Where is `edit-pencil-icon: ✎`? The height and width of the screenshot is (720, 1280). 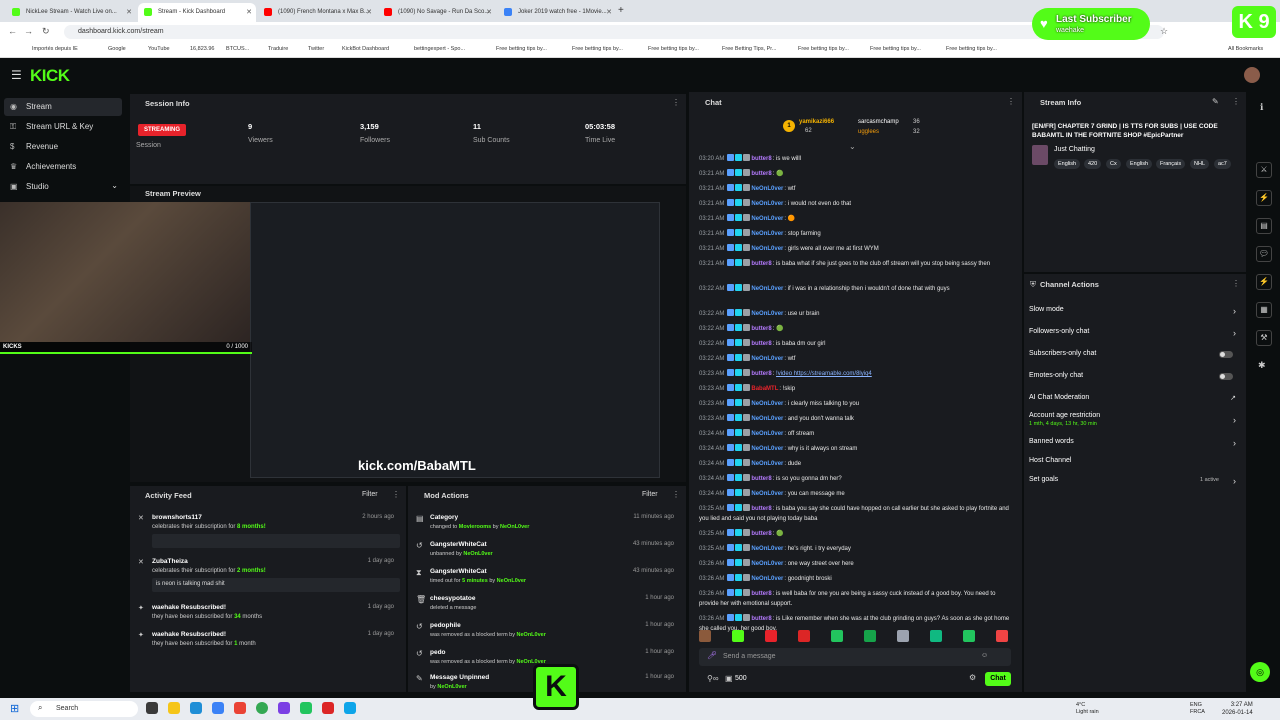 edit-pencil-icon: ✎ is located at coordinates (1215, 101).